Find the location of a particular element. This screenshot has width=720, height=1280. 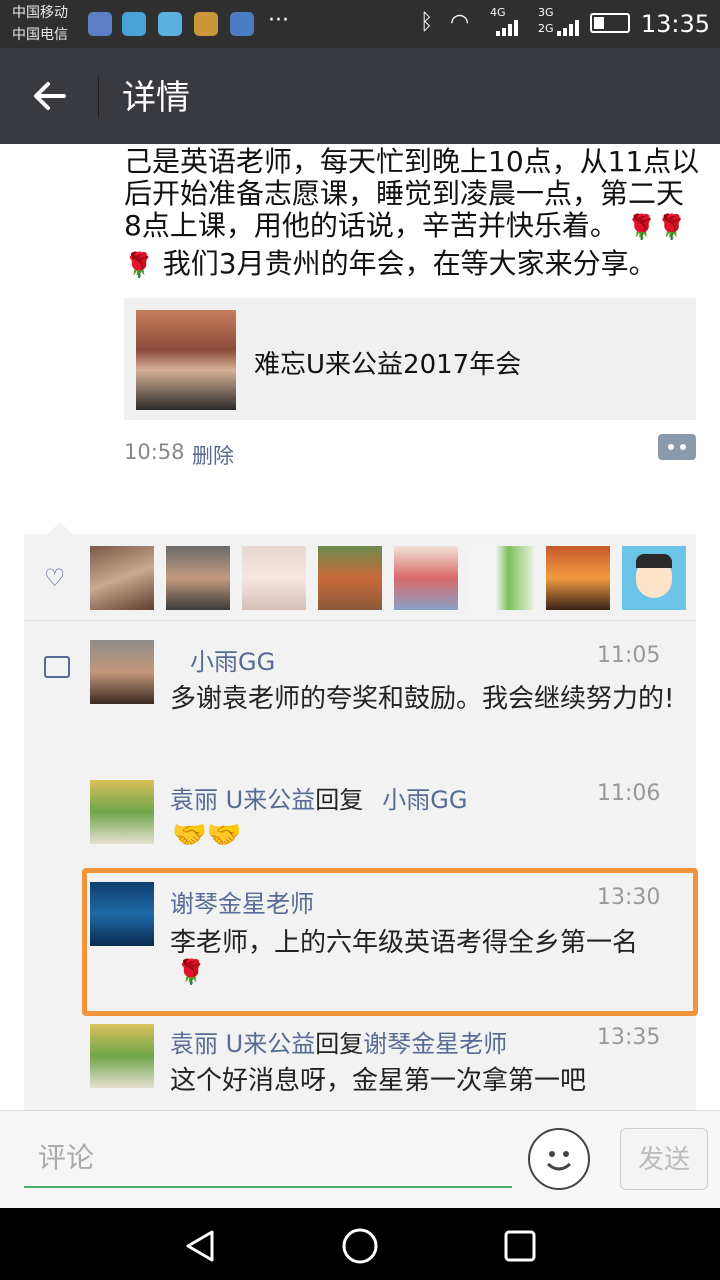

smiley-icon is located at coordinates (559, 1161).